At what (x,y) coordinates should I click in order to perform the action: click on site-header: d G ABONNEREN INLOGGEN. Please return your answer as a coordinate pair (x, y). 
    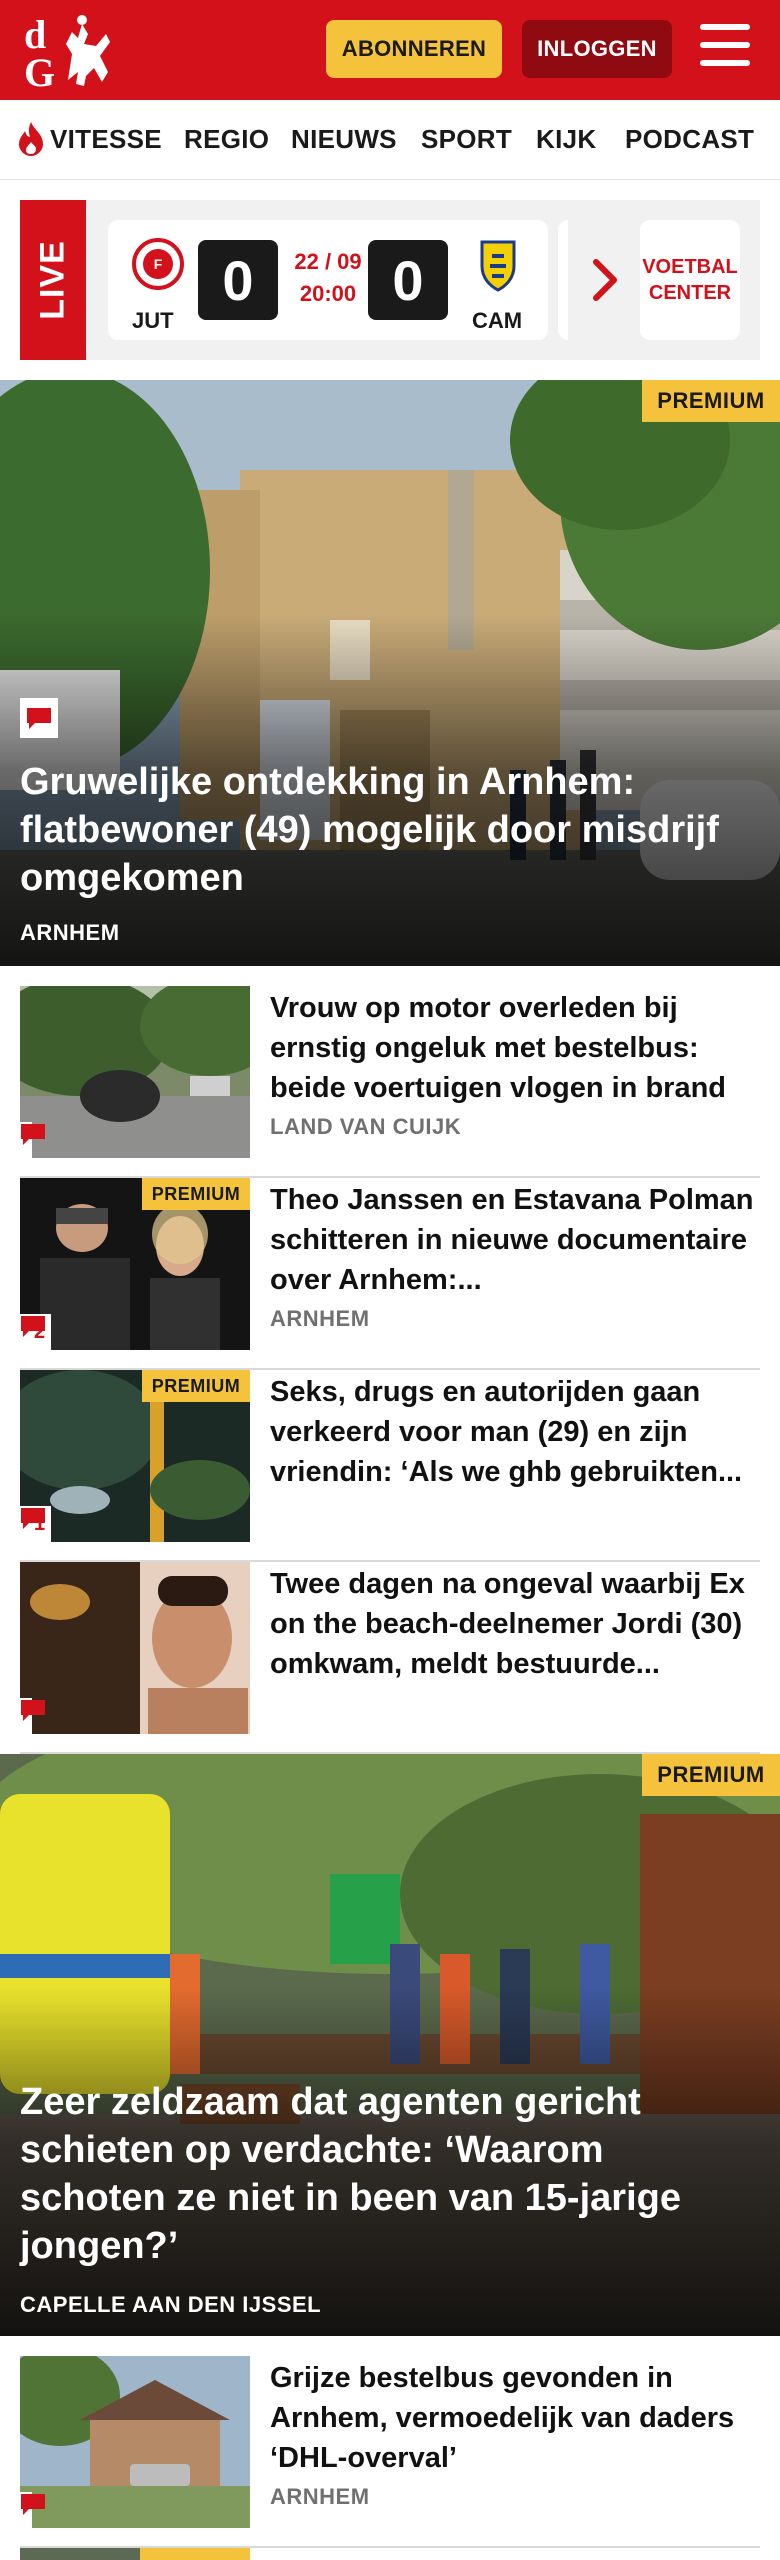
    Looking at the image, I should click on (390, 50).